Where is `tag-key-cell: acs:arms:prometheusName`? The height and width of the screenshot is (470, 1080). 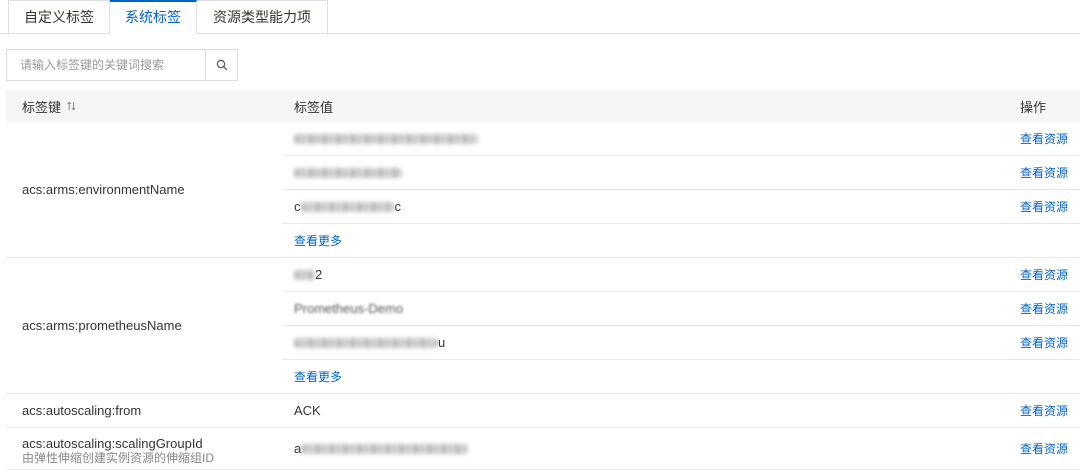
tag-key-cell: acs:arms:prometheusName is located at coordinates (144, 325).